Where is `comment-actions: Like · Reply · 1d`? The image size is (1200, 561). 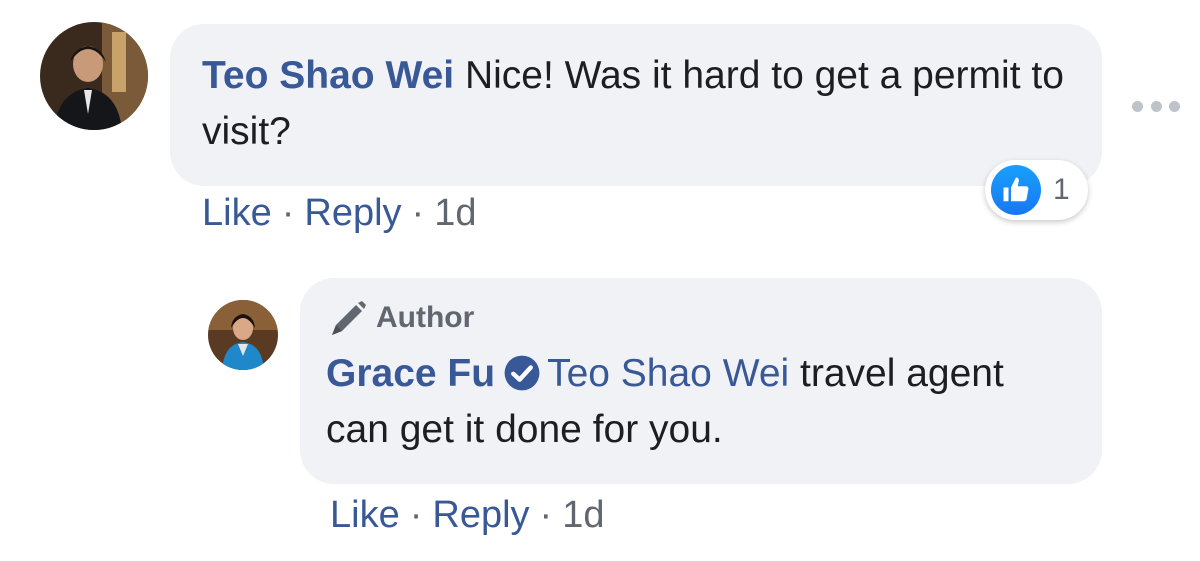
comment-actions: Like · Reply · 1d is located at coordinates (339, 213).